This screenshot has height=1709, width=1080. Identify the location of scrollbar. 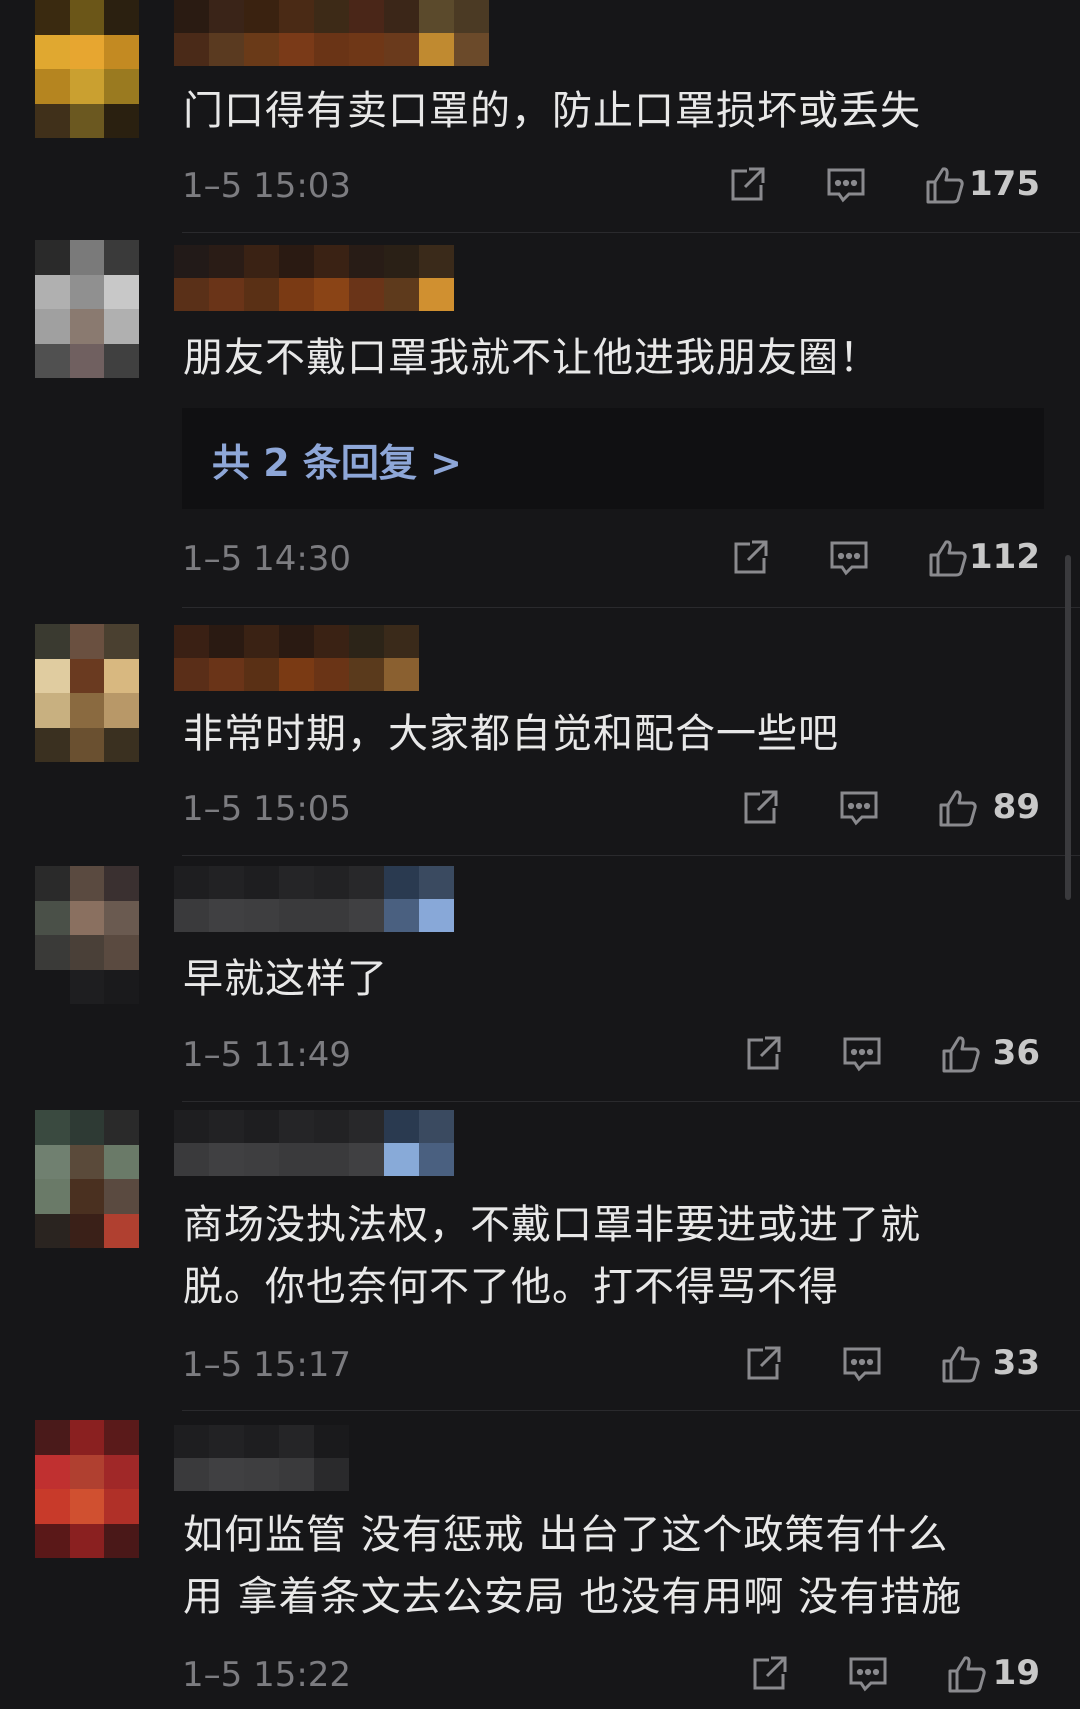
(1068, 727).